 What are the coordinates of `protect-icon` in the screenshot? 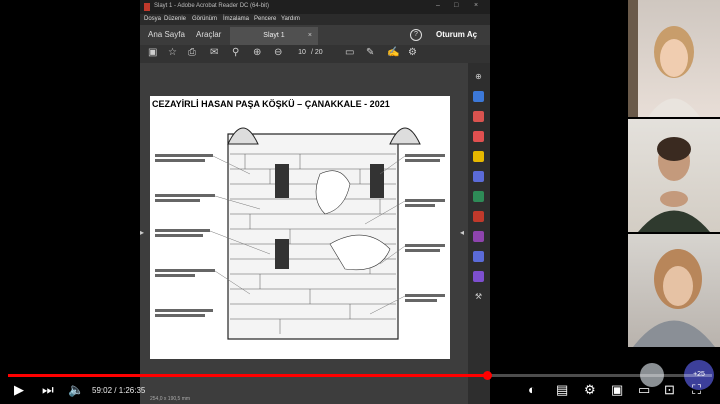 It's located at (478, 256).